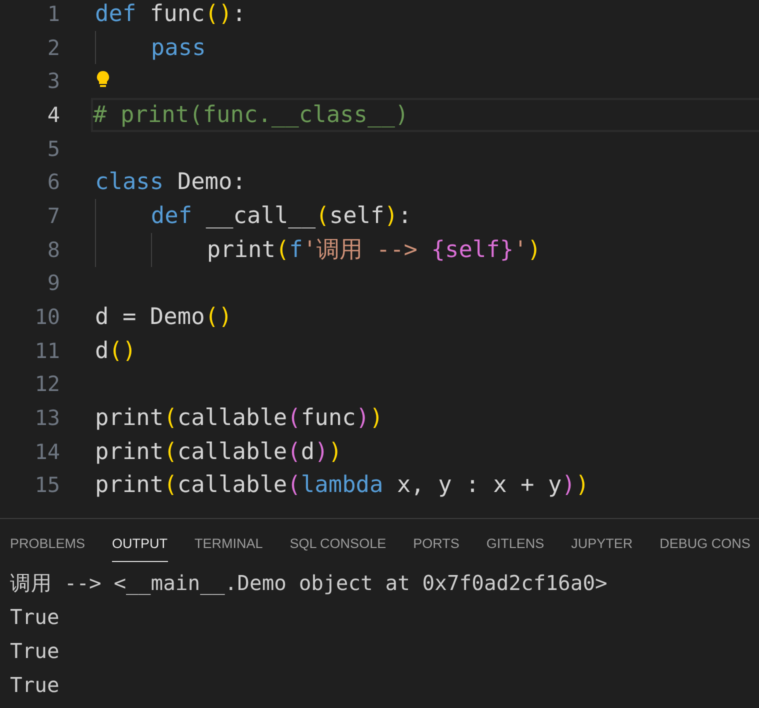 Image resolution: width=759 pixels, height=708 pixels. Describe the element at coordinates (116, 351) in the screenshot. I see `code-line: d()` at that location.